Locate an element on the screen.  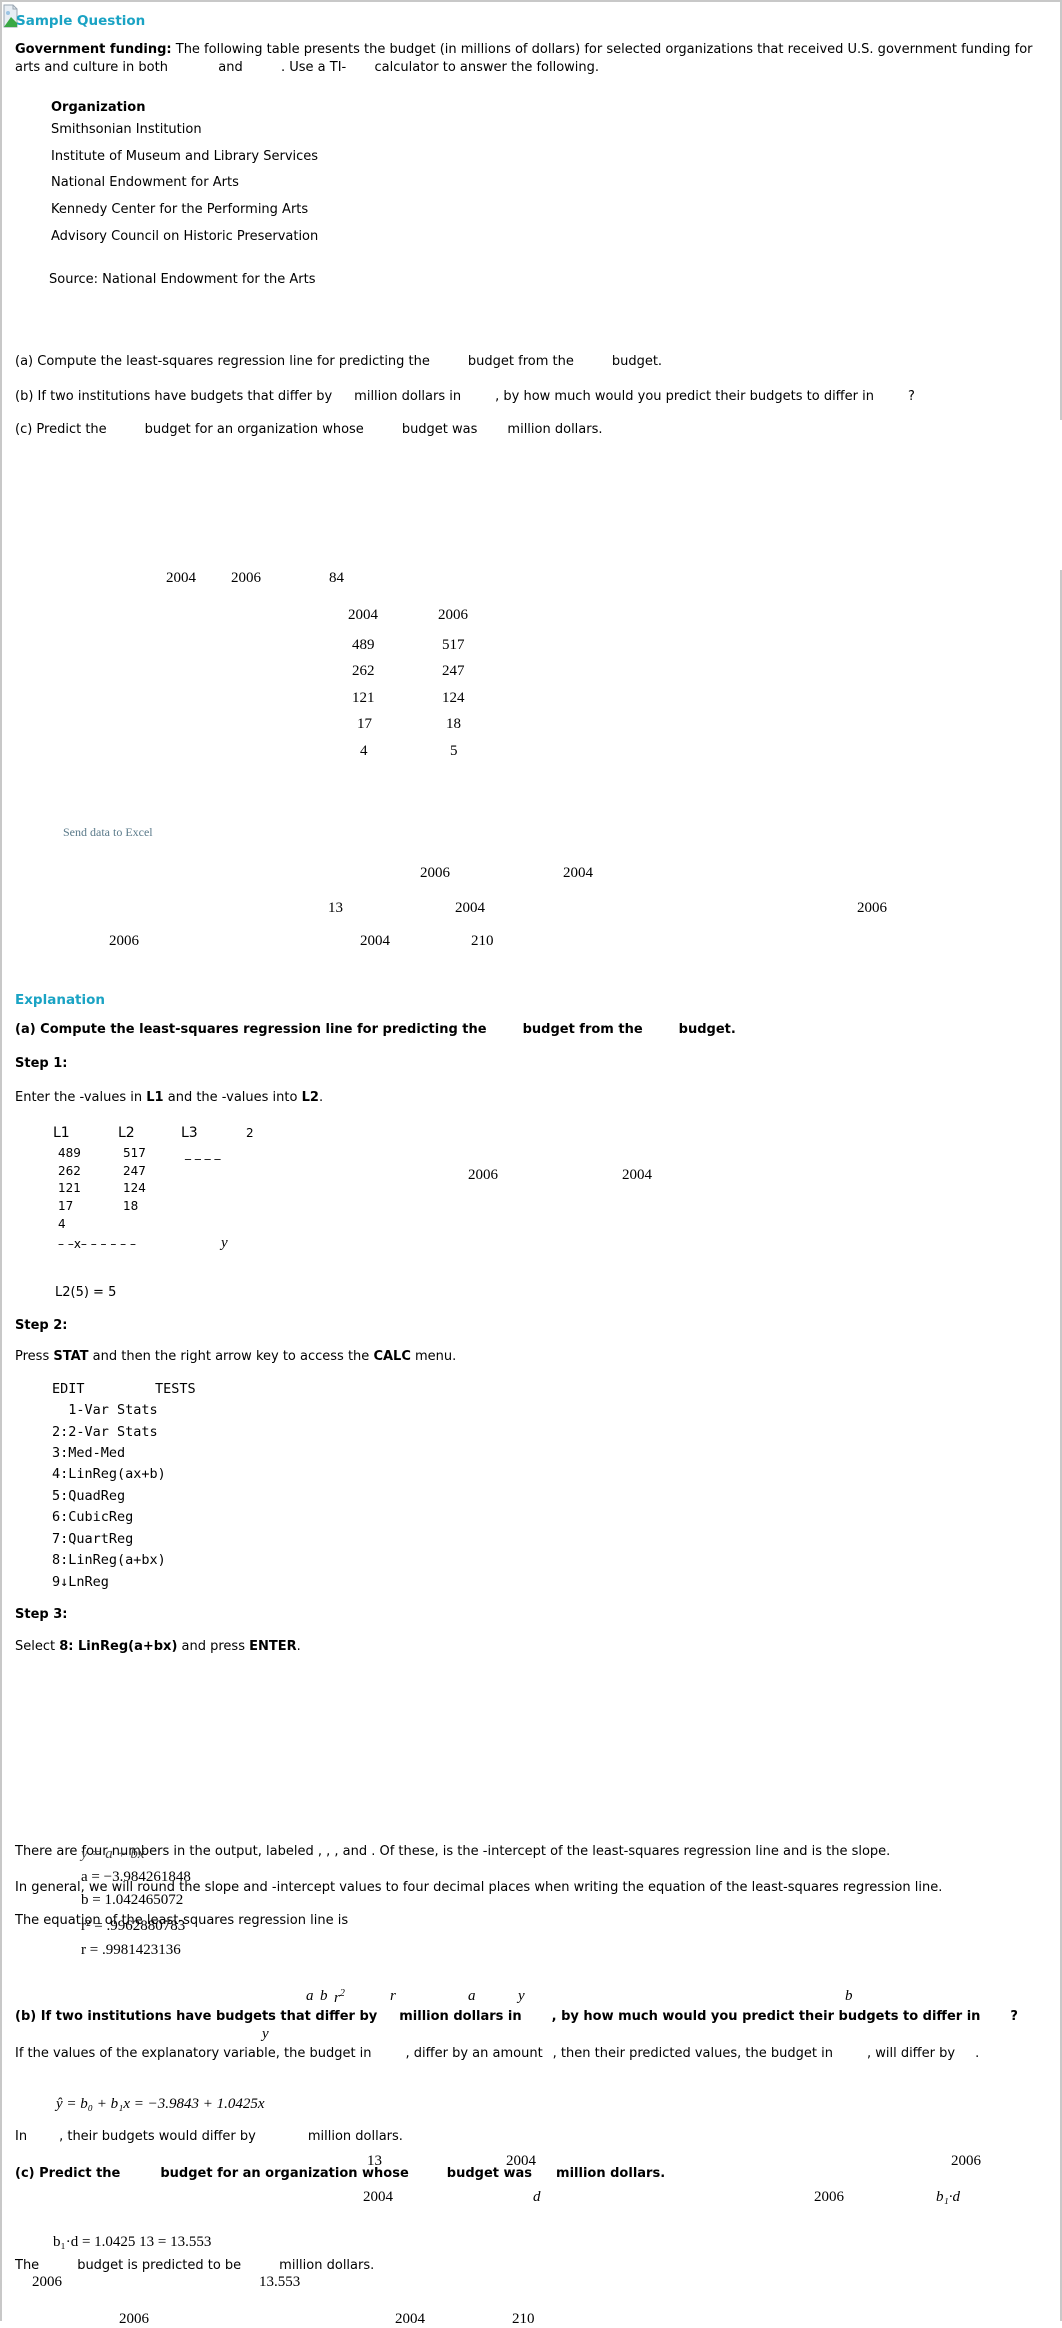
step1-text-2: and the -values into is located at coordinates (232, 1097).